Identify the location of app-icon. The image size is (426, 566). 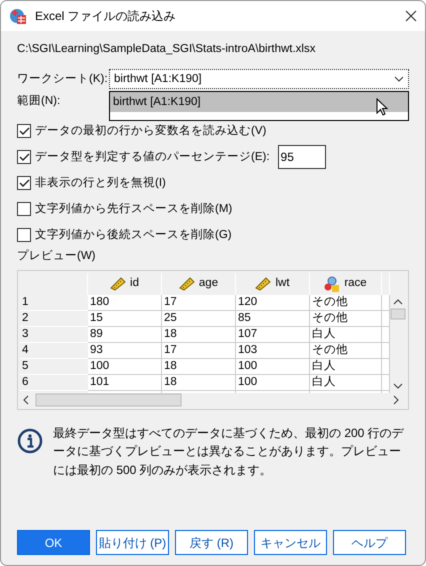
(18, 16).